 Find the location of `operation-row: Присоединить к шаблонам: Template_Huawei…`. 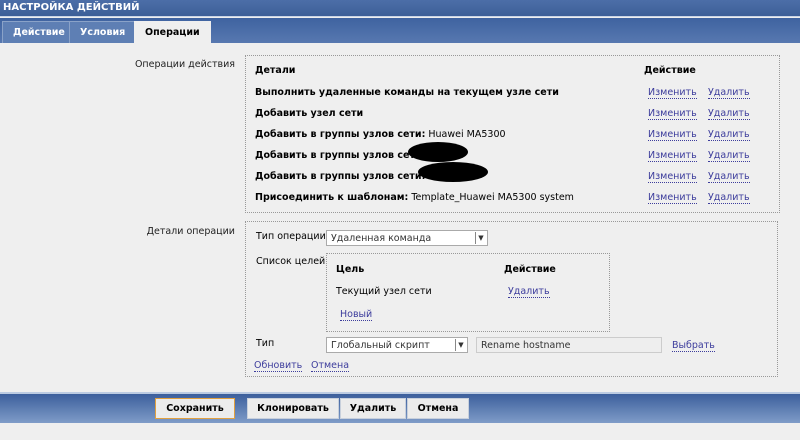

operation-row: Присоединить к шаблонам: Template_Huawei… is located at coordinates (414, 197).